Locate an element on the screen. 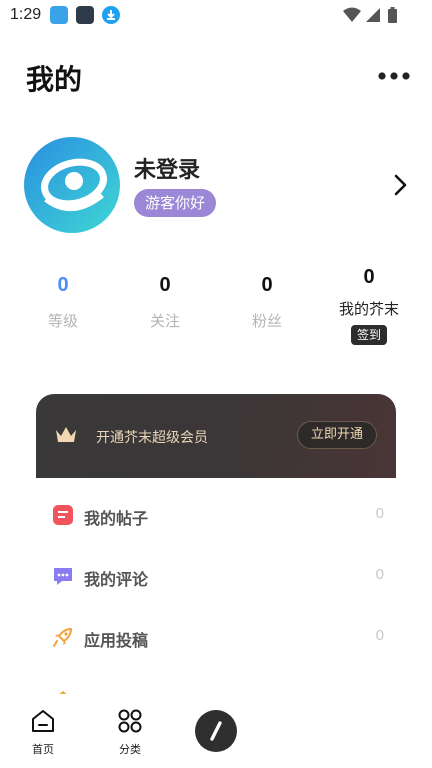 The image size is (432, 768). stat-fans-label: 粉丝 is located at coordinates (266, 321).